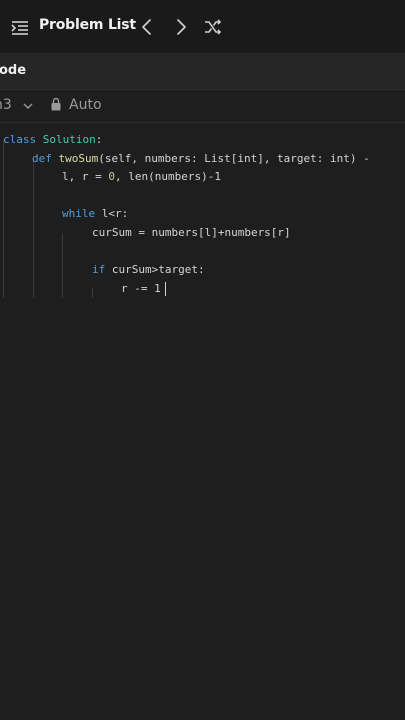  I want to click on list-icon, so click(20, 28).